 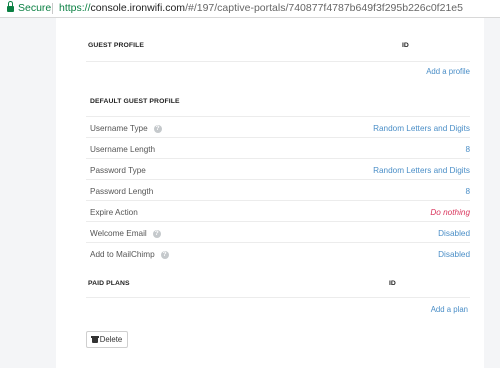 I want to click on username-type-value: Random Letters and Digits, so click(x=421, y=128).